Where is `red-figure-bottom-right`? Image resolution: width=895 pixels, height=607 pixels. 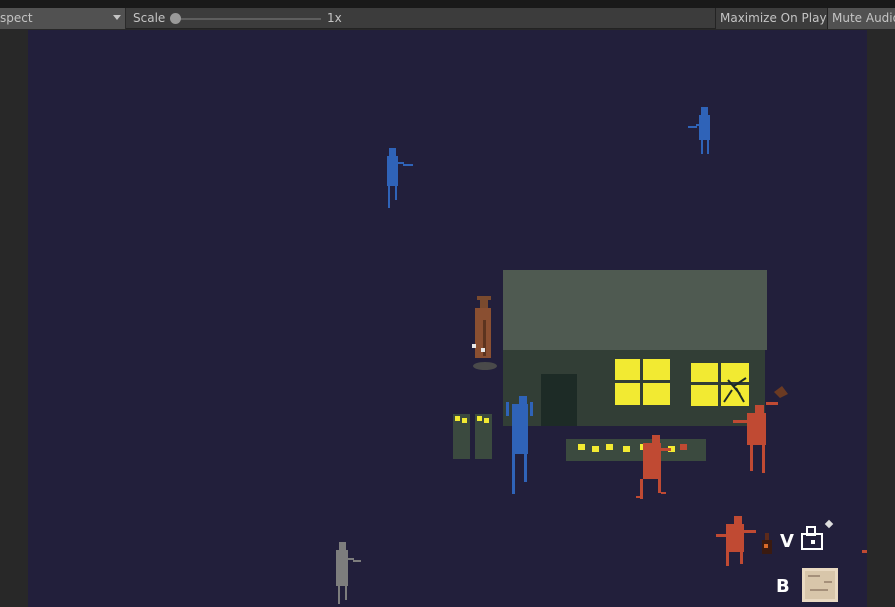 red-figure-bottom-right is located at coordinates (736, 541).